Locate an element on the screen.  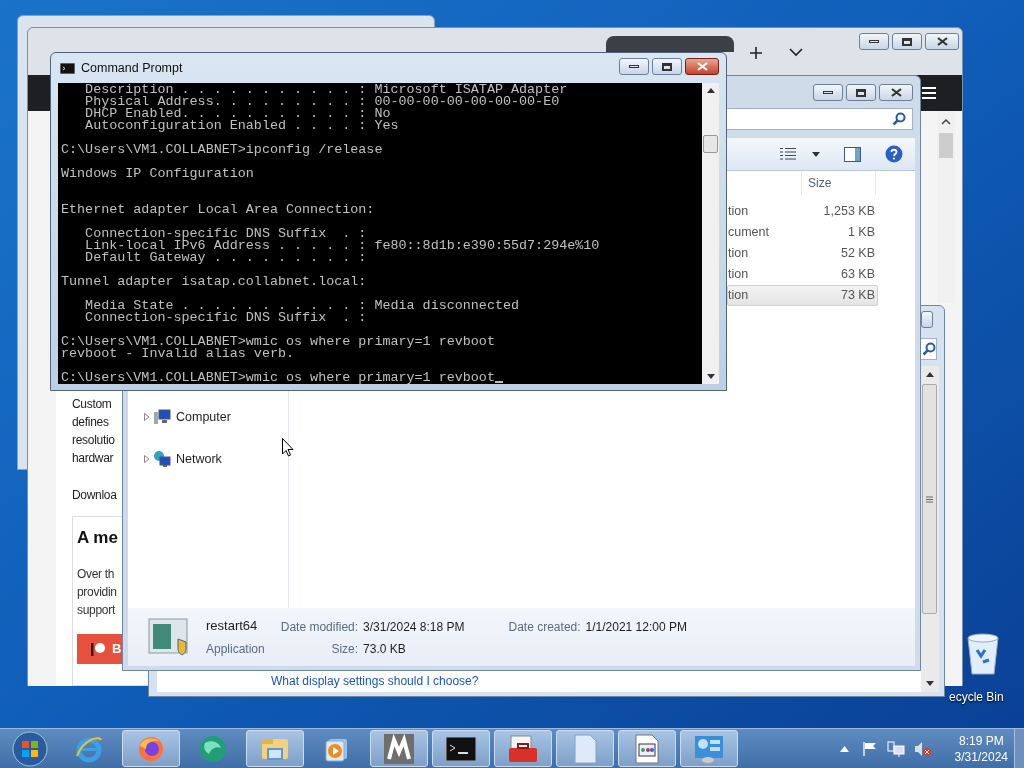
help-icon is located at coordinates (894, 154).